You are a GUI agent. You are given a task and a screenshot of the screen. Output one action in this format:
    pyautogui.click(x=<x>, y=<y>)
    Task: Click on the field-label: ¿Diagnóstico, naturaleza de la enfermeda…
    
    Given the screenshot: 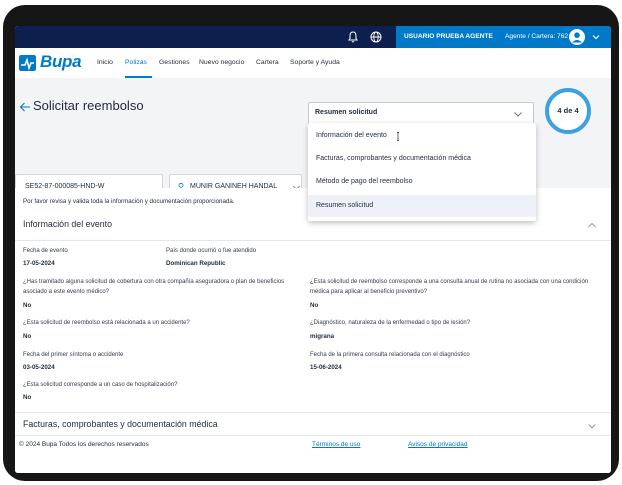 What is the action you would take?
    pyautogui.click(x=390, y=323)
    